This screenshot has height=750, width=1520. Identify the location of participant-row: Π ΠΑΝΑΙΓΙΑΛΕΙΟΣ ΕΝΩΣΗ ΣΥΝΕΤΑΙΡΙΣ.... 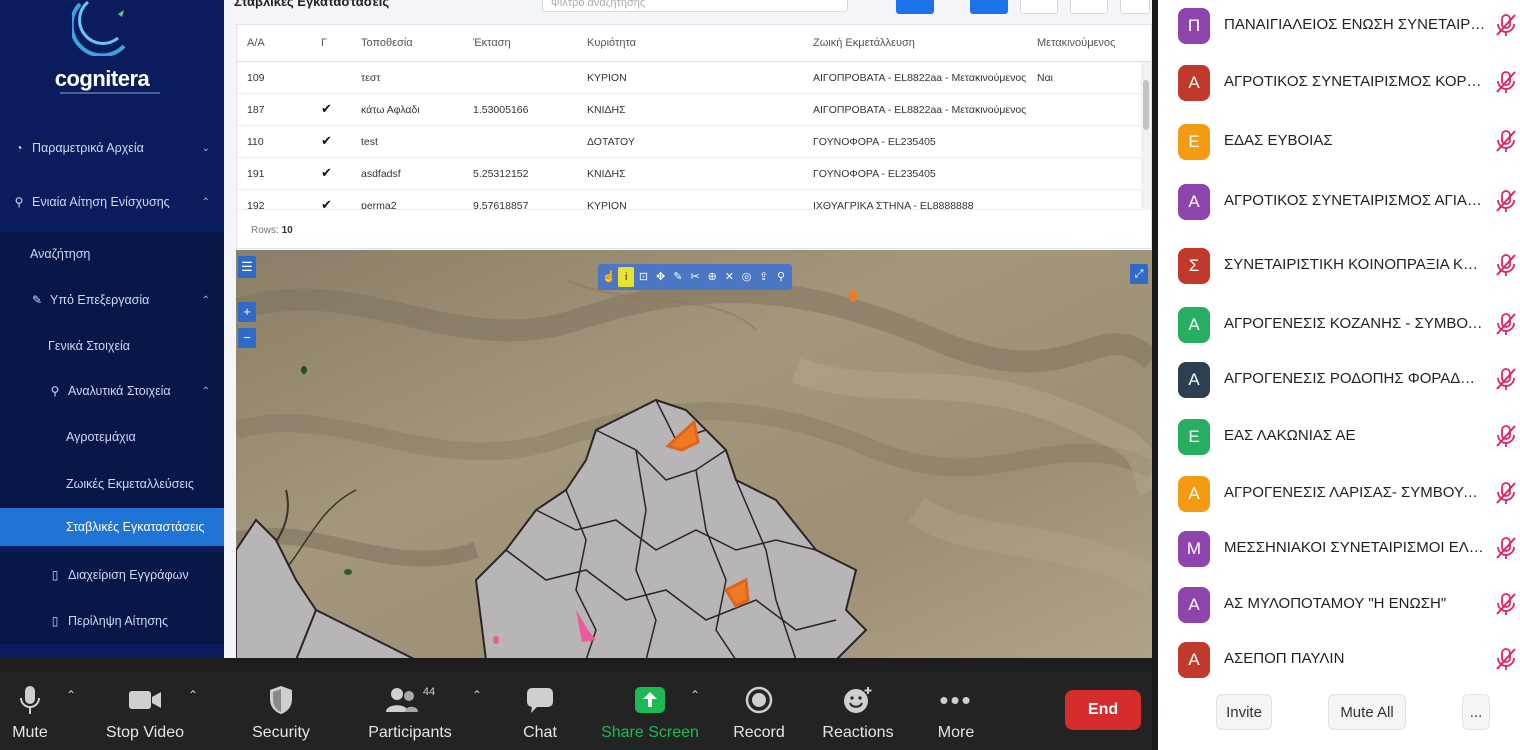
(1339, 27).